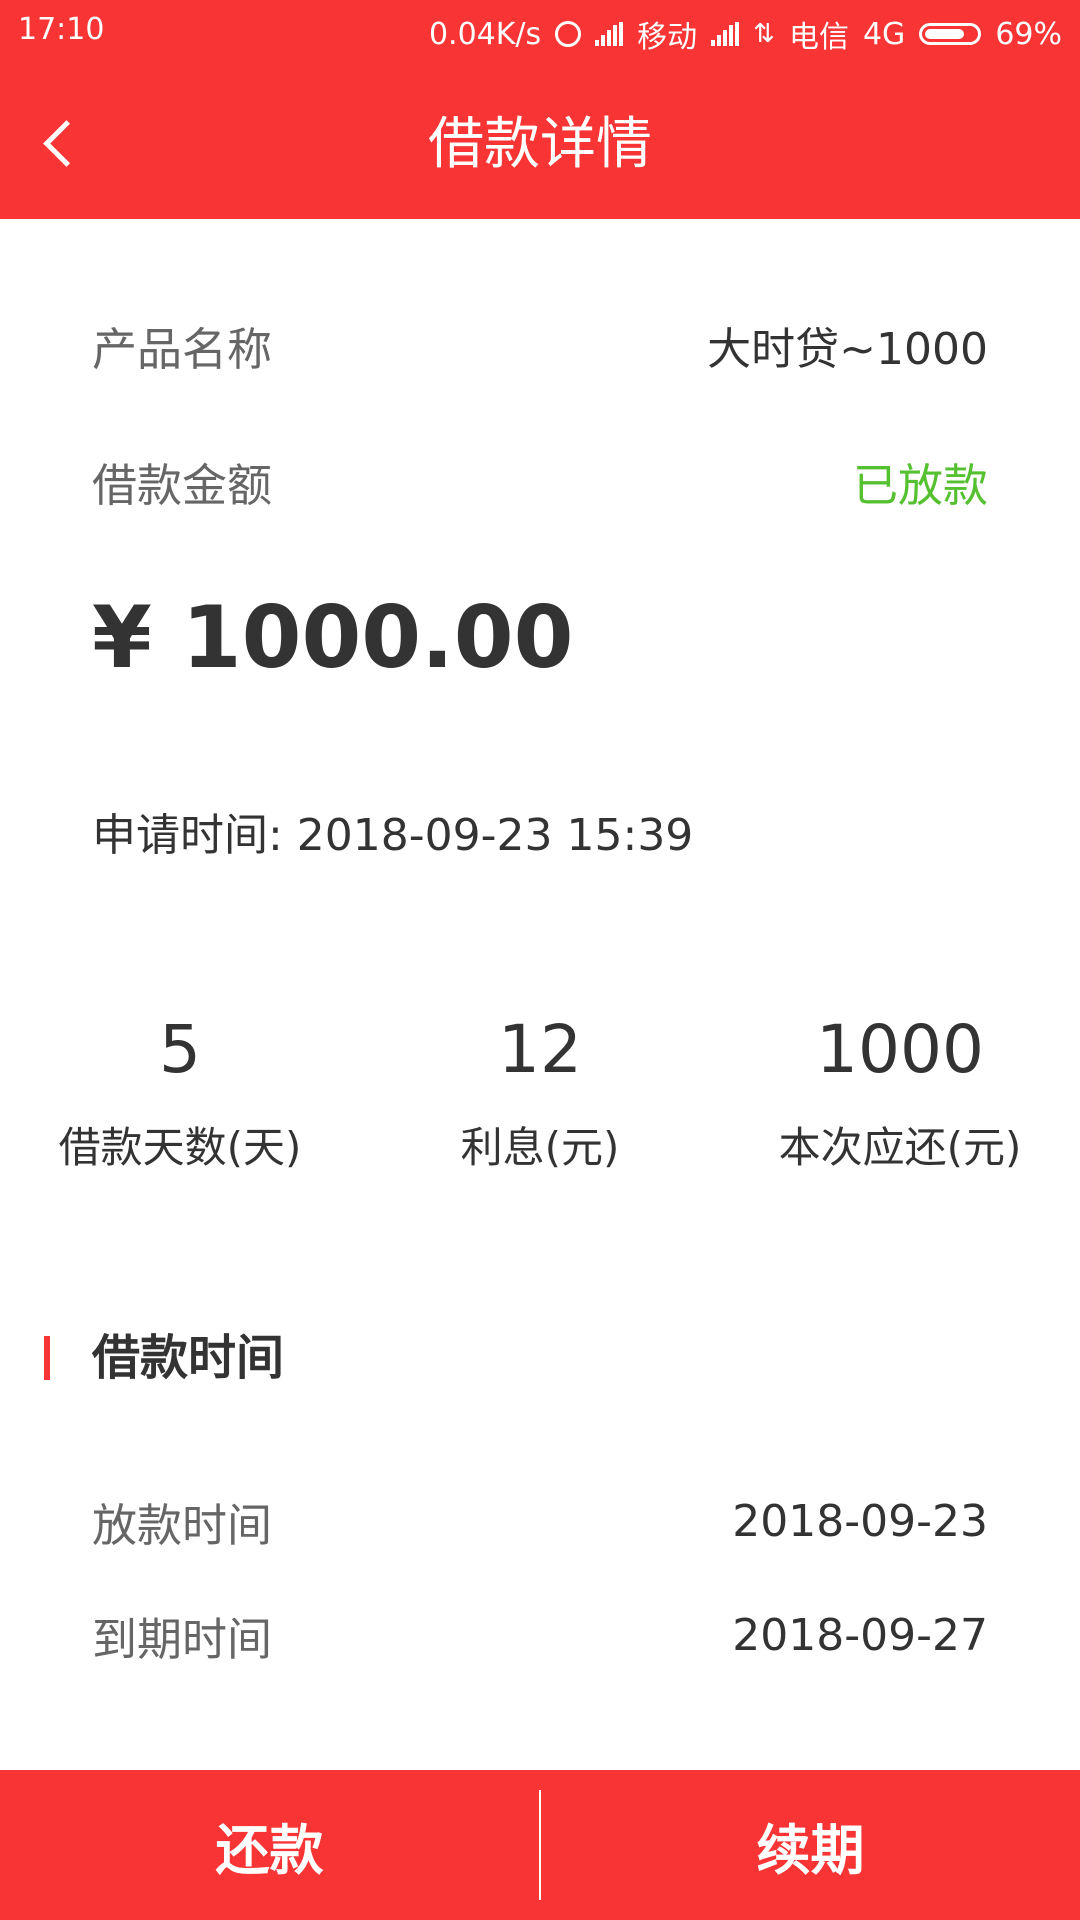 The image size is (1080, 1920). I want to click on section-accent-bar, so click(47, 1358).